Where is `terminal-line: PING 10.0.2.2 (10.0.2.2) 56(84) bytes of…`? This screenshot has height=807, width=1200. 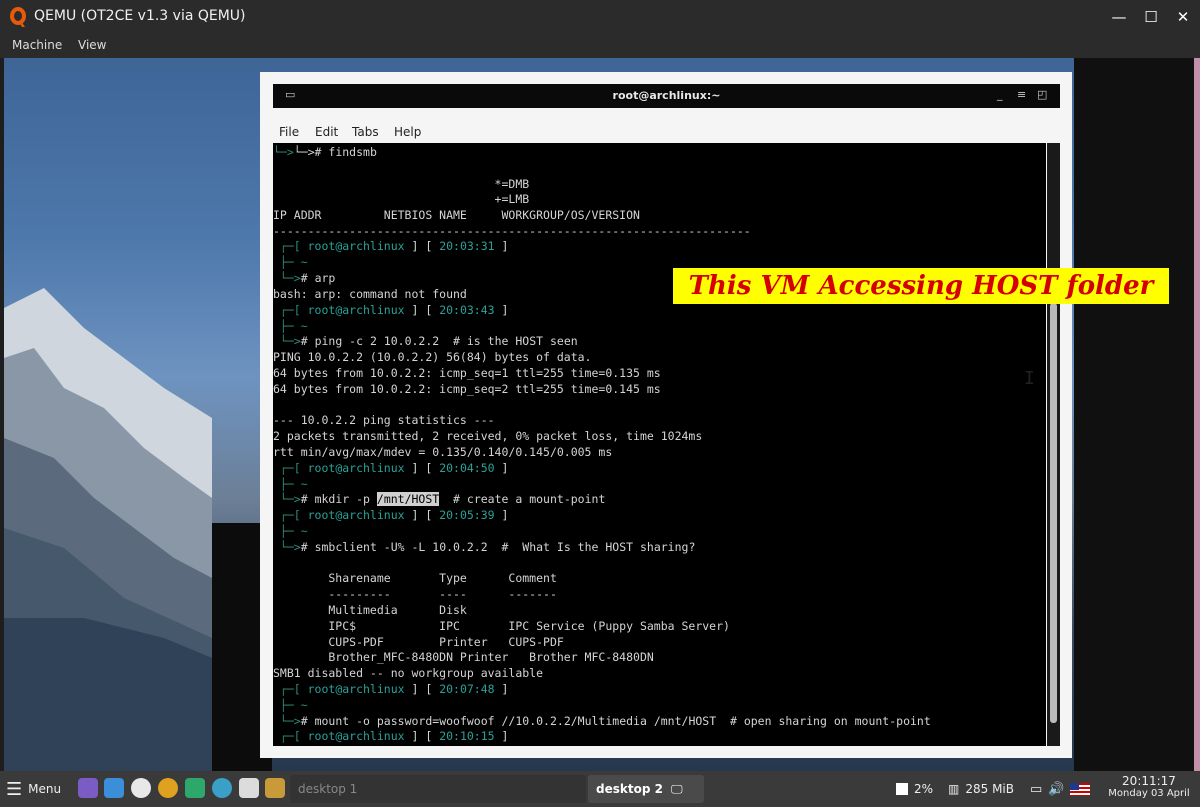 terminal-line: PING 10.0.2.2 (10.0.2.2) 56(84) bytes of… is located at coordinates (432, 357).